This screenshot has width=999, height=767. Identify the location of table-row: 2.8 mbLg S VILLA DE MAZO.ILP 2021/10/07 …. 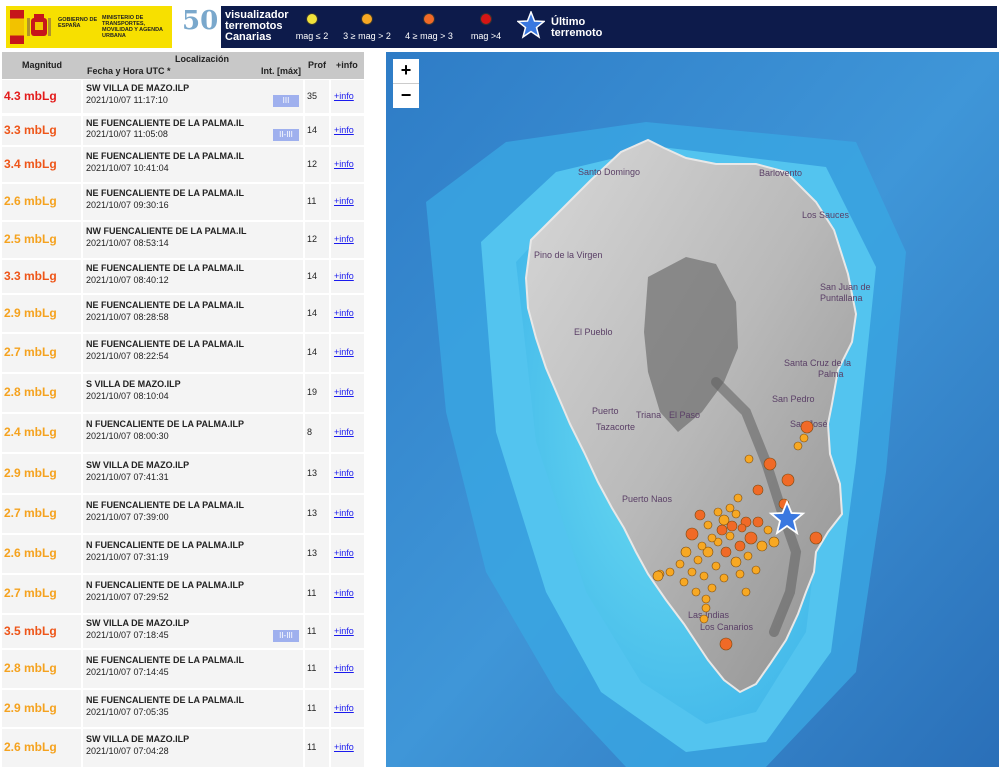
(183, 393).